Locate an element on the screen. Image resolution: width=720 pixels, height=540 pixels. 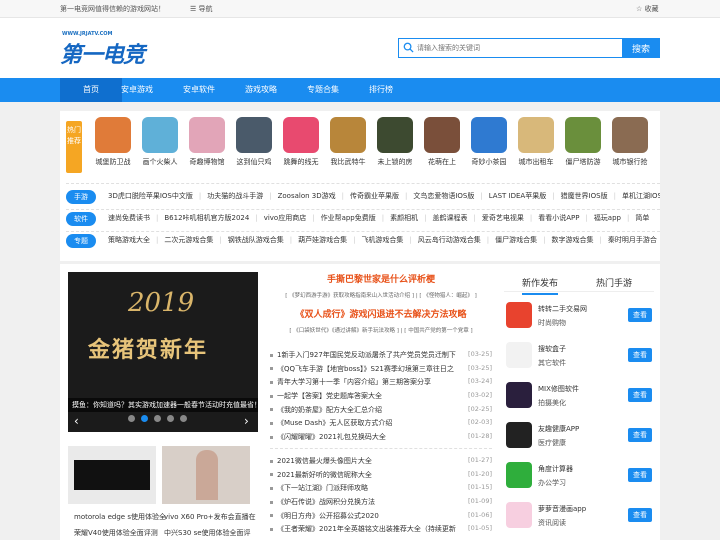
news-title: 《我的奶茶屋》配方大全汇总介绍 is located at coordinates (363, 410).